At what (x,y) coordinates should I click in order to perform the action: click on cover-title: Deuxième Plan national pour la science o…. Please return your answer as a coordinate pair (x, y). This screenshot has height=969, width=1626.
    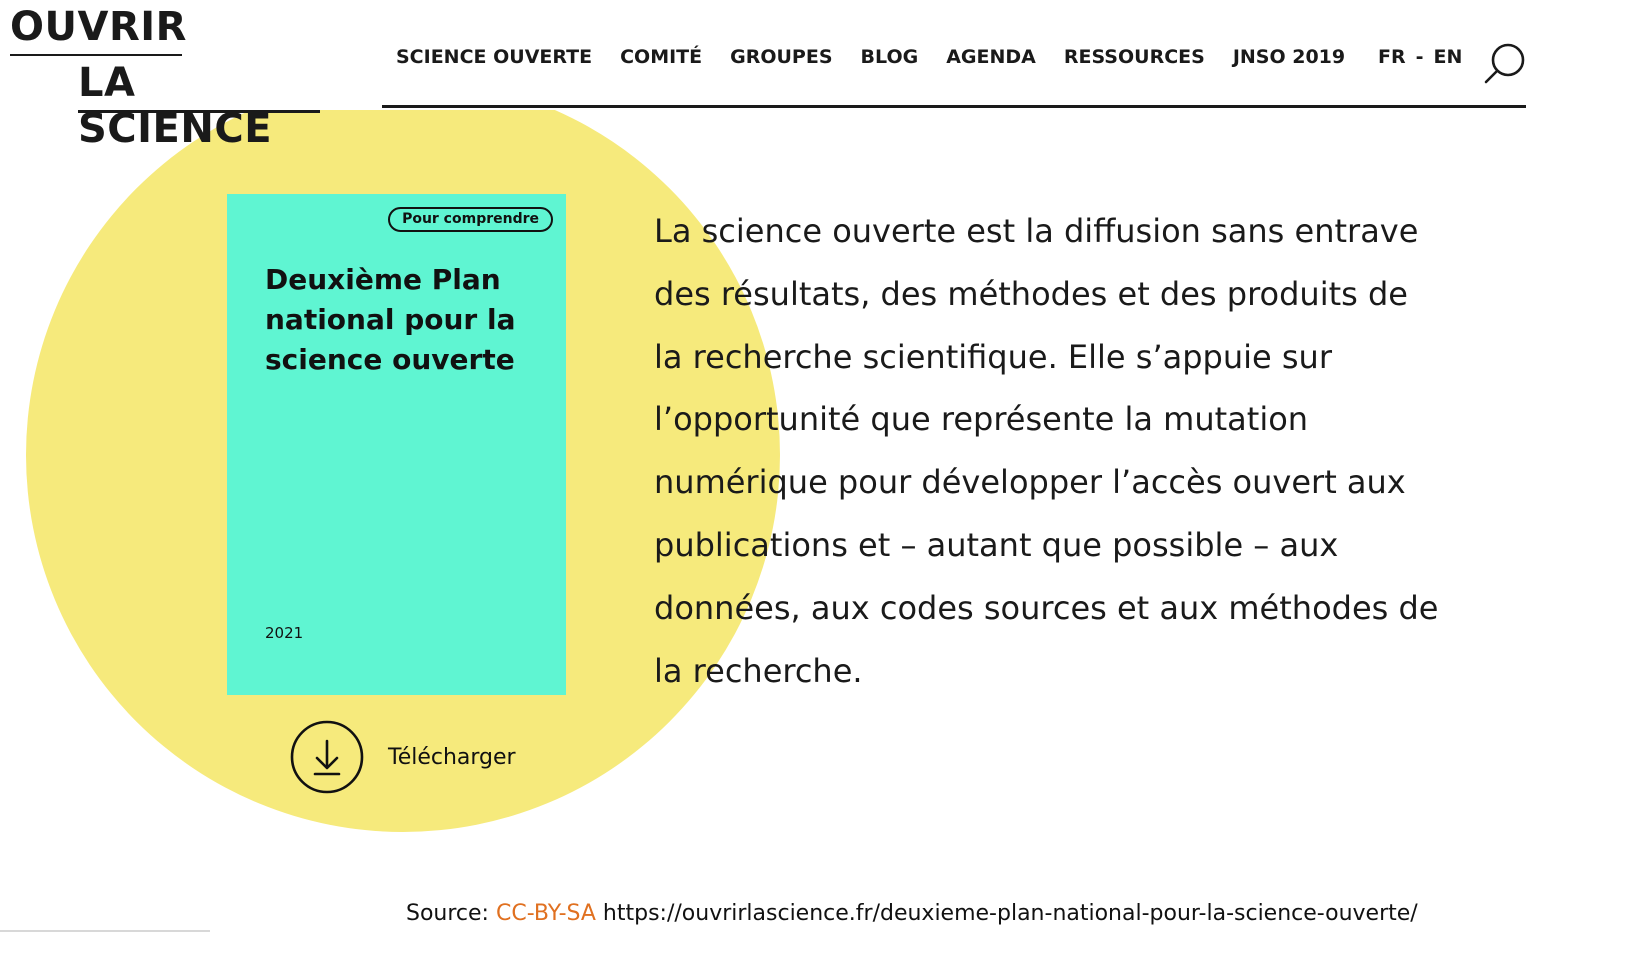
    Looking at the image, I should click on (390, 319).